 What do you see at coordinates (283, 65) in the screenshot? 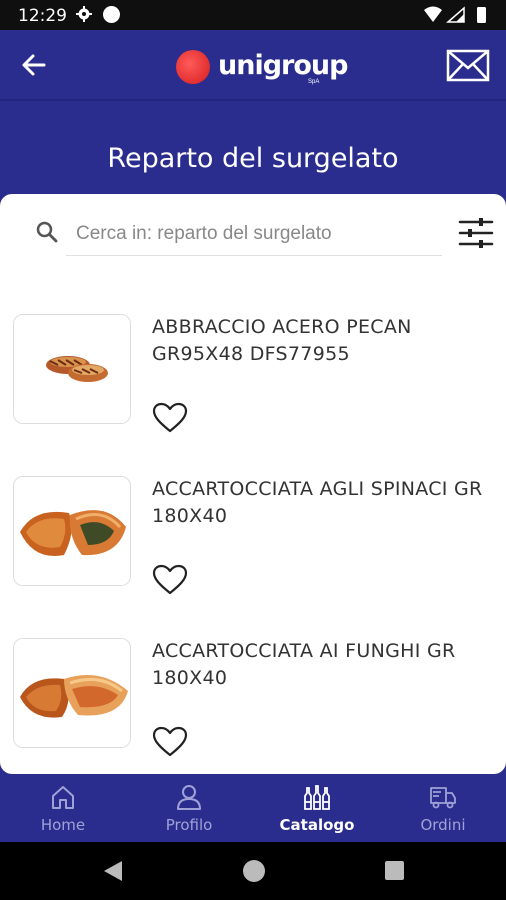
I see `logo-text: unigroup` at bounding box center [283, 65].